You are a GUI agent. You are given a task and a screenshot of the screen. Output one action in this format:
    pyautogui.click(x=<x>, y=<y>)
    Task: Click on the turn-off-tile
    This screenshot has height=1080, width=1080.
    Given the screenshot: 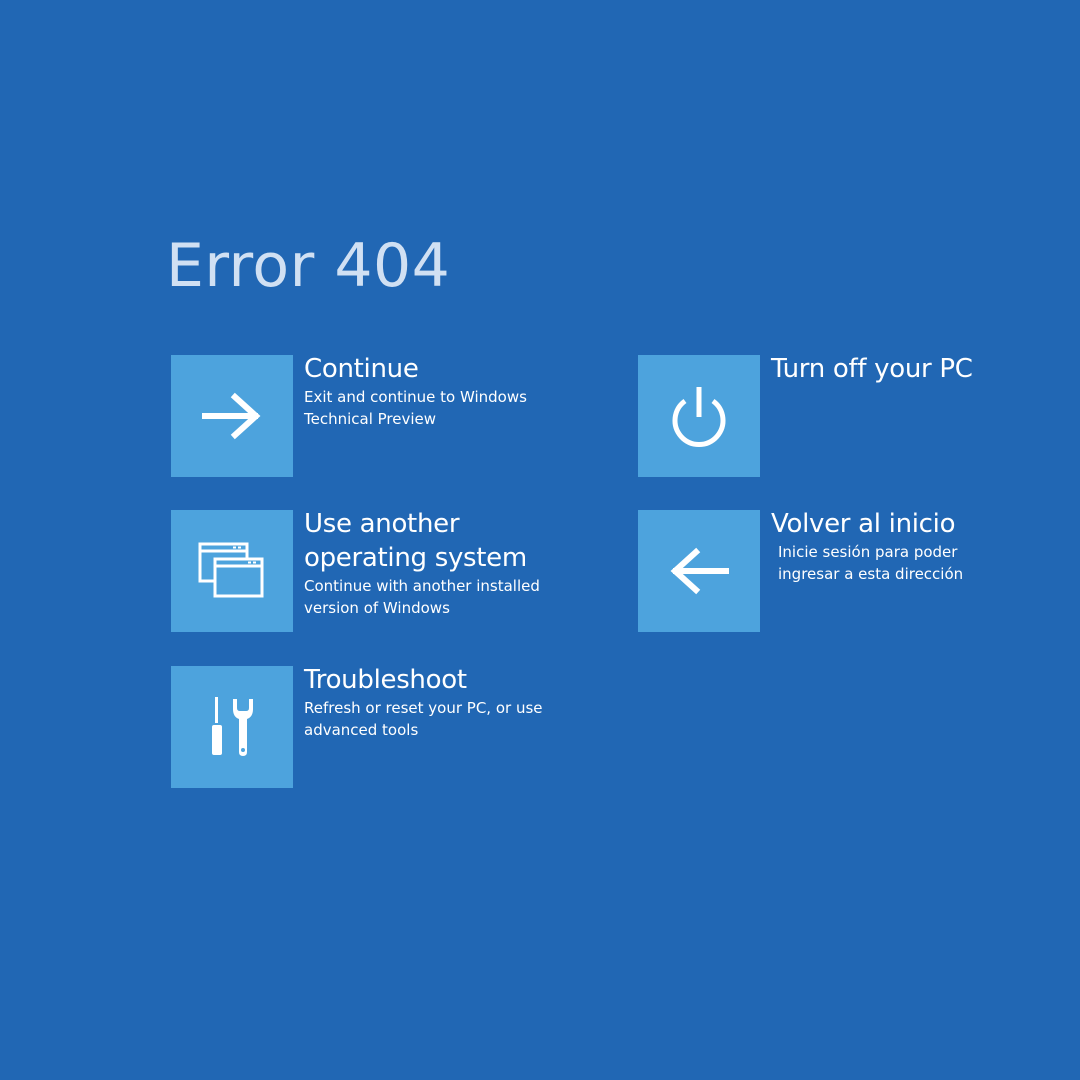 What is the action you would take?
    pyautogui.click(x=699, y=416)
    